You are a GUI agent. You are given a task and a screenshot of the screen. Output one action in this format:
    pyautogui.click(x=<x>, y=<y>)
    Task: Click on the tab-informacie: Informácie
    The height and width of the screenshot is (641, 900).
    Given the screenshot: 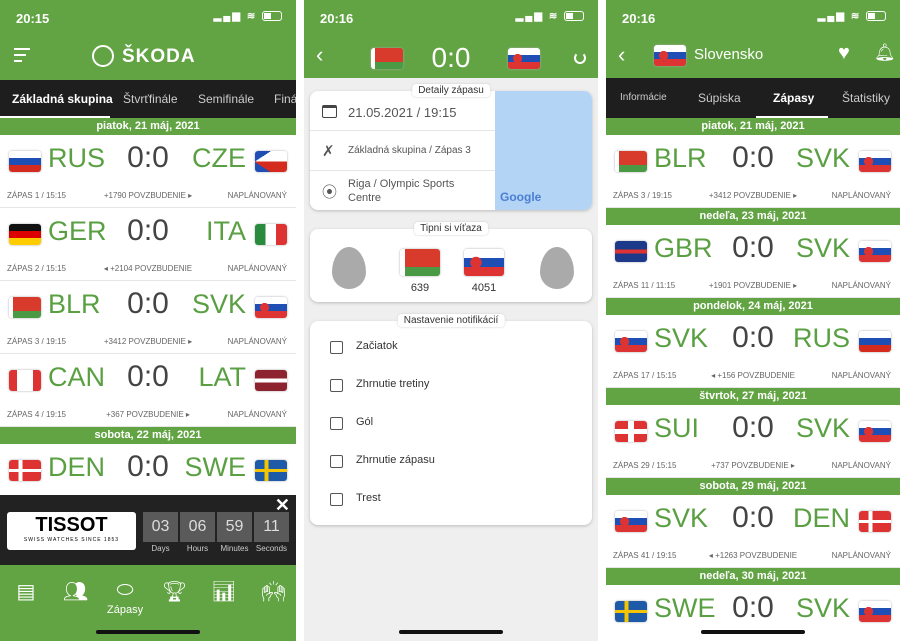 What is the action you would take?
    pyautogui.click(x=643, y=97)
    